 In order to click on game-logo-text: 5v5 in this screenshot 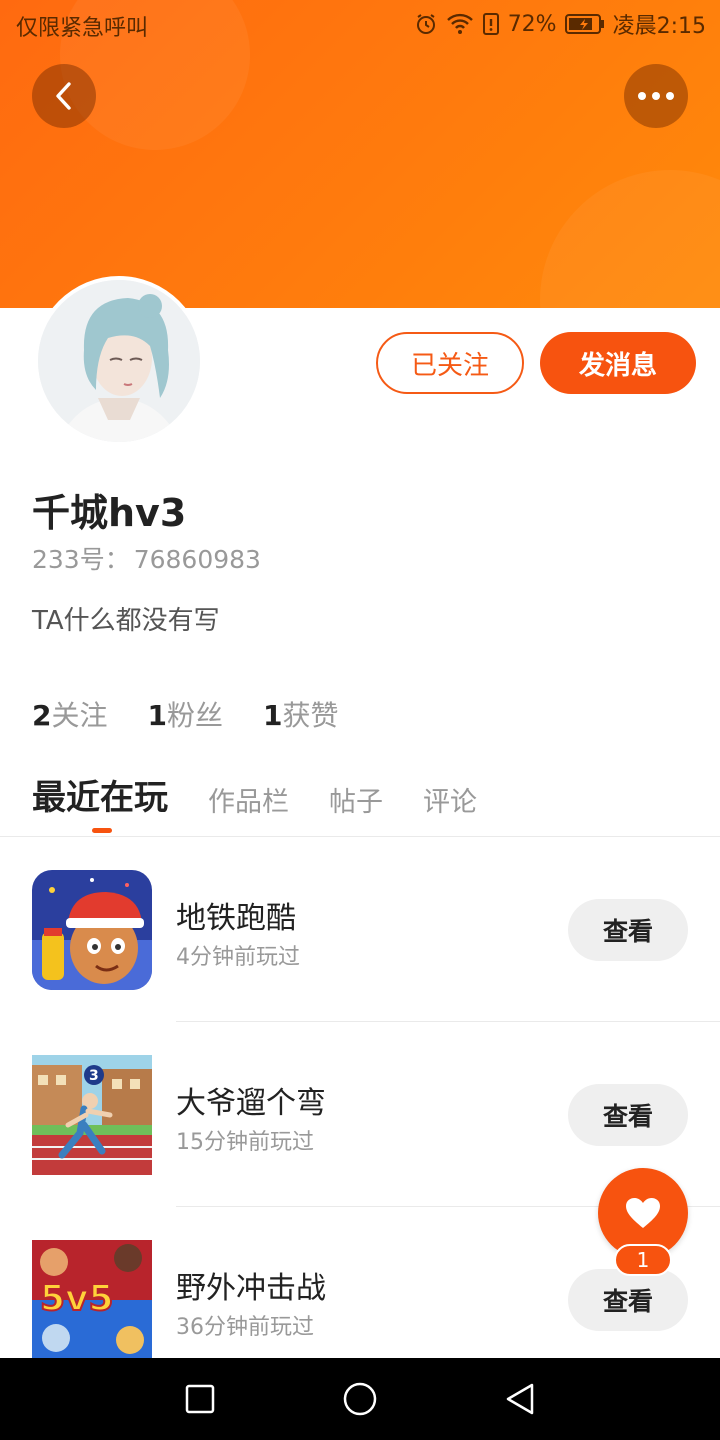, I will do `click(77, 1298)`.